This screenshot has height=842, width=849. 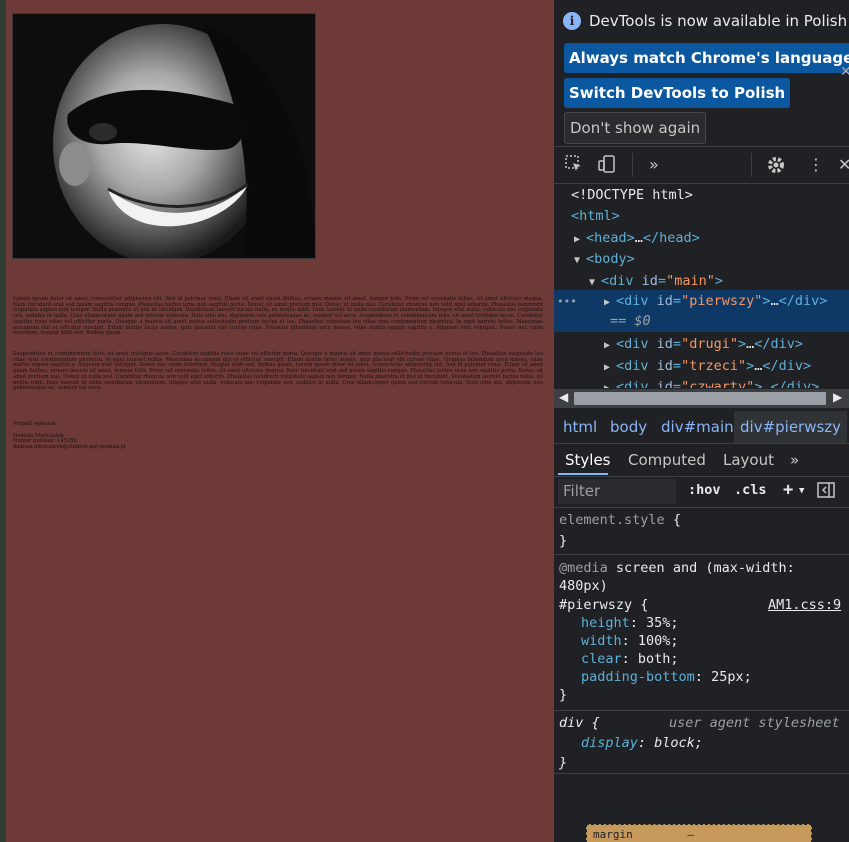 What do you see at coordinates (701, 165) in the screenshot?
I see `devtools-toolbar: » ⋮ ✕` at bounding box center [701, 165].